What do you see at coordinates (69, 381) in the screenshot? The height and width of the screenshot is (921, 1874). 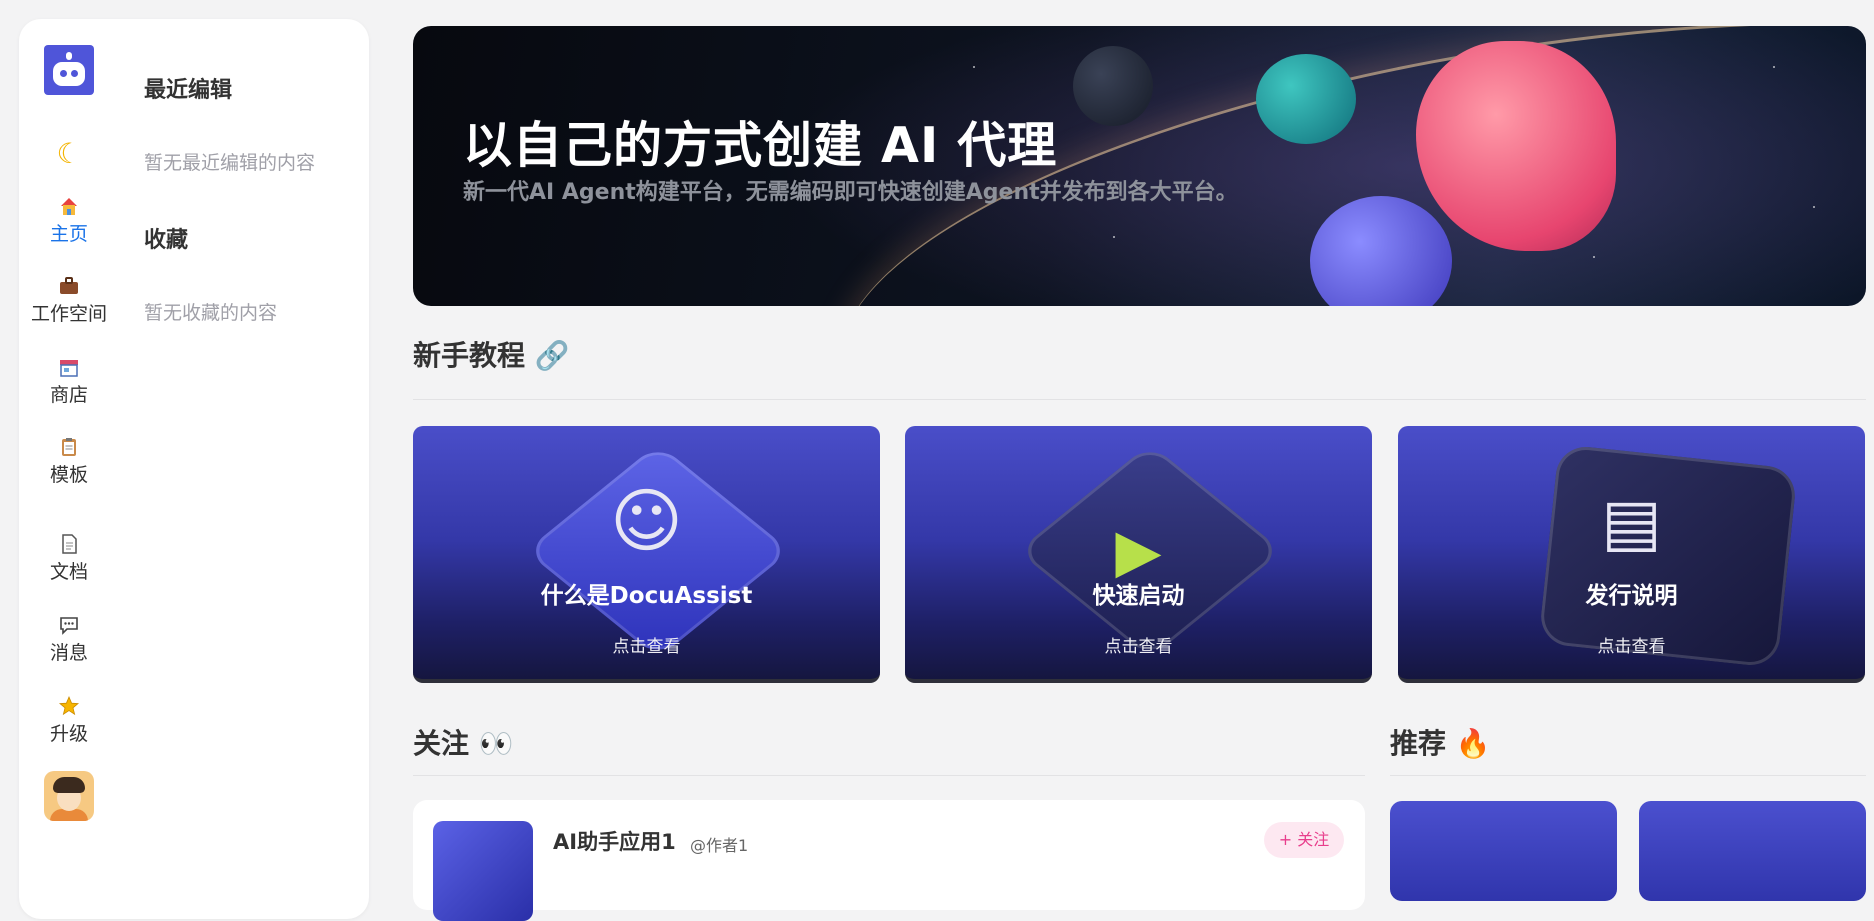 I see `nav-item-store: 商店` at bounding box center [69, 381].